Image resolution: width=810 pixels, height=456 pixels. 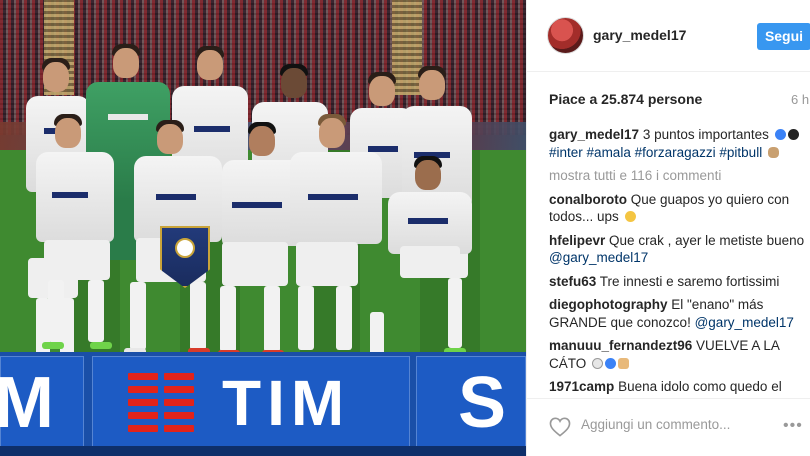 I want to click on load-more-comments: mostra tutti e 116 i commenti, so click(x=678, y=176).